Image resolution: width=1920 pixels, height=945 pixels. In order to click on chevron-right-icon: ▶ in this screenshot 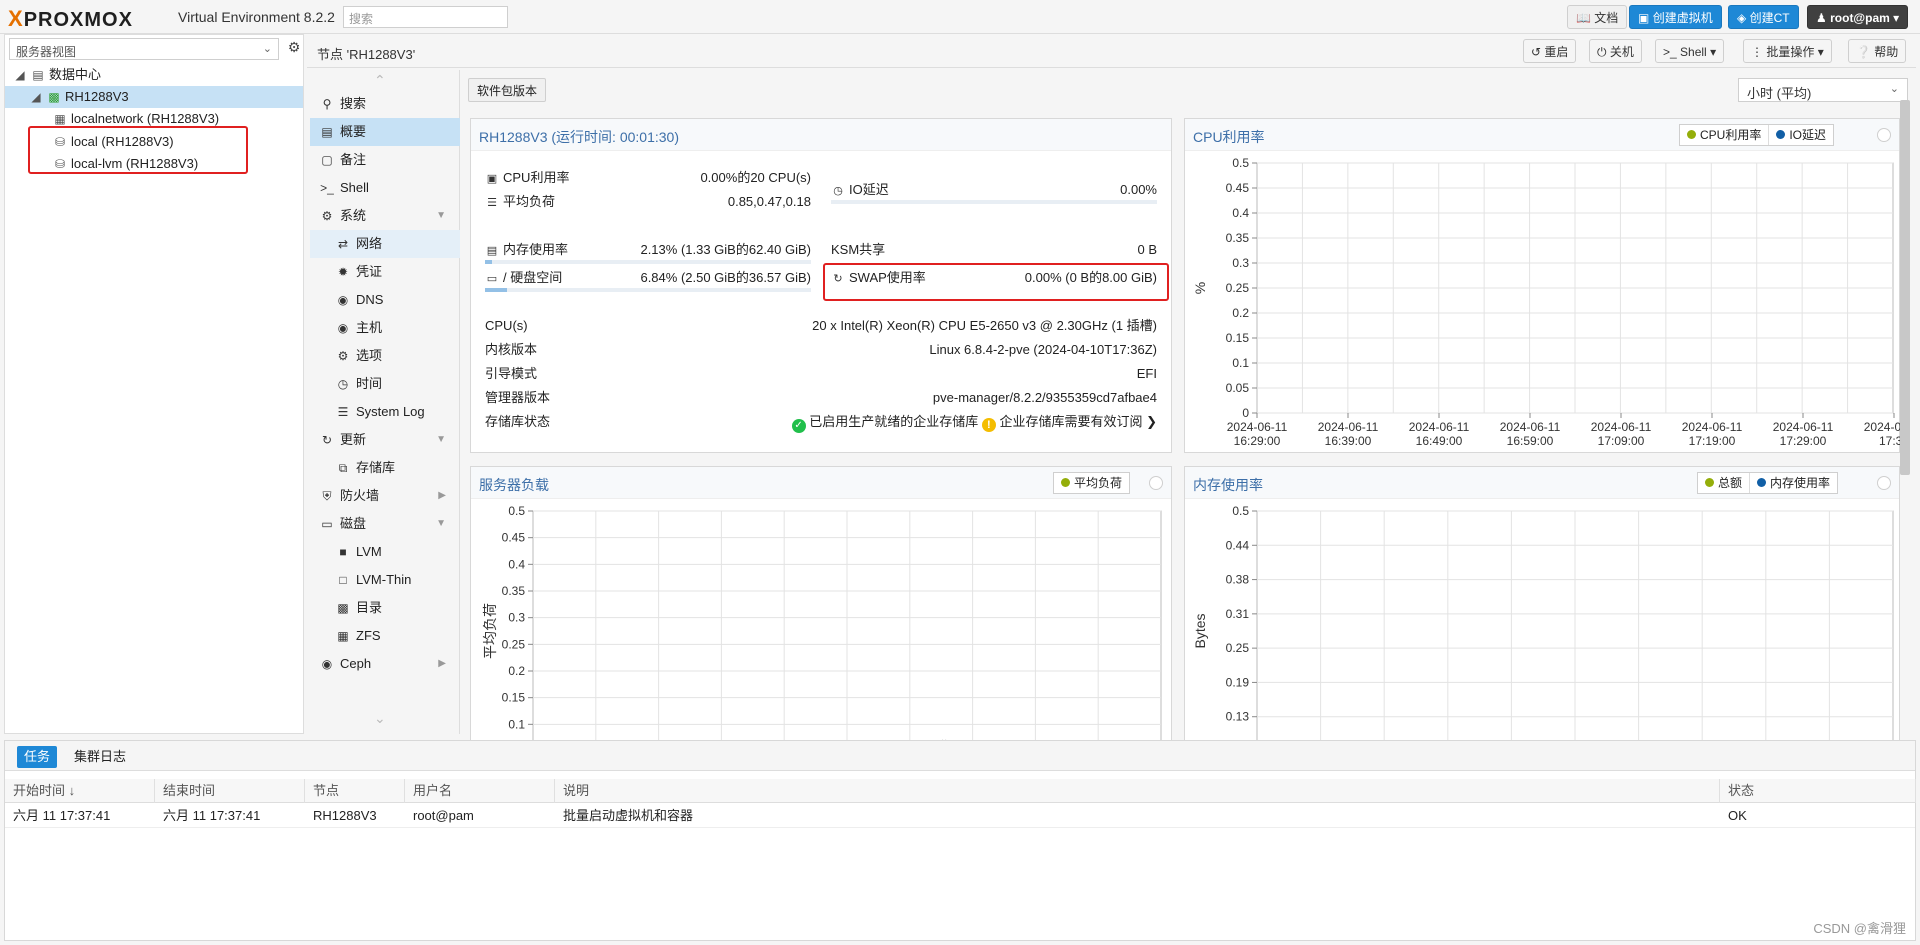, I will do `click(442, 663)`.